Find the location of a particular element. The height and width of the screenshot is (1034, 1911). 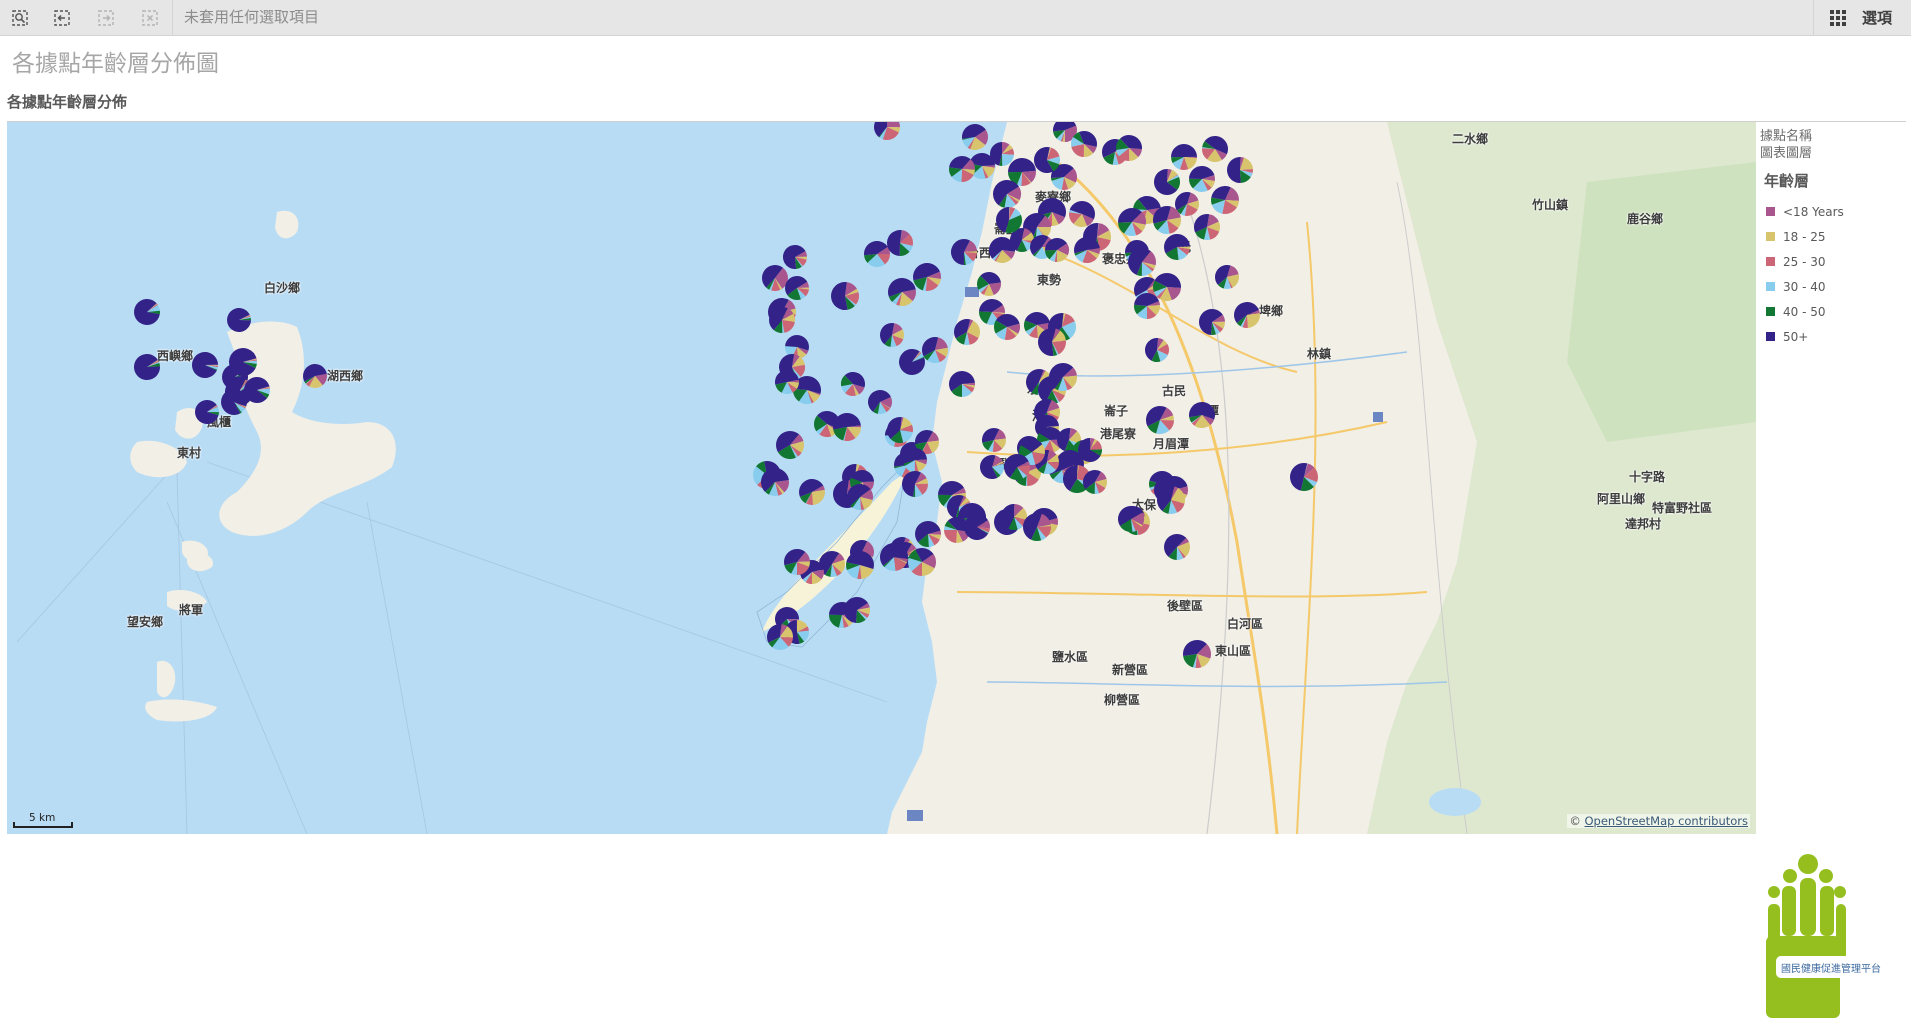

legend-item: 50+ is located at coordinates (1837, 336).